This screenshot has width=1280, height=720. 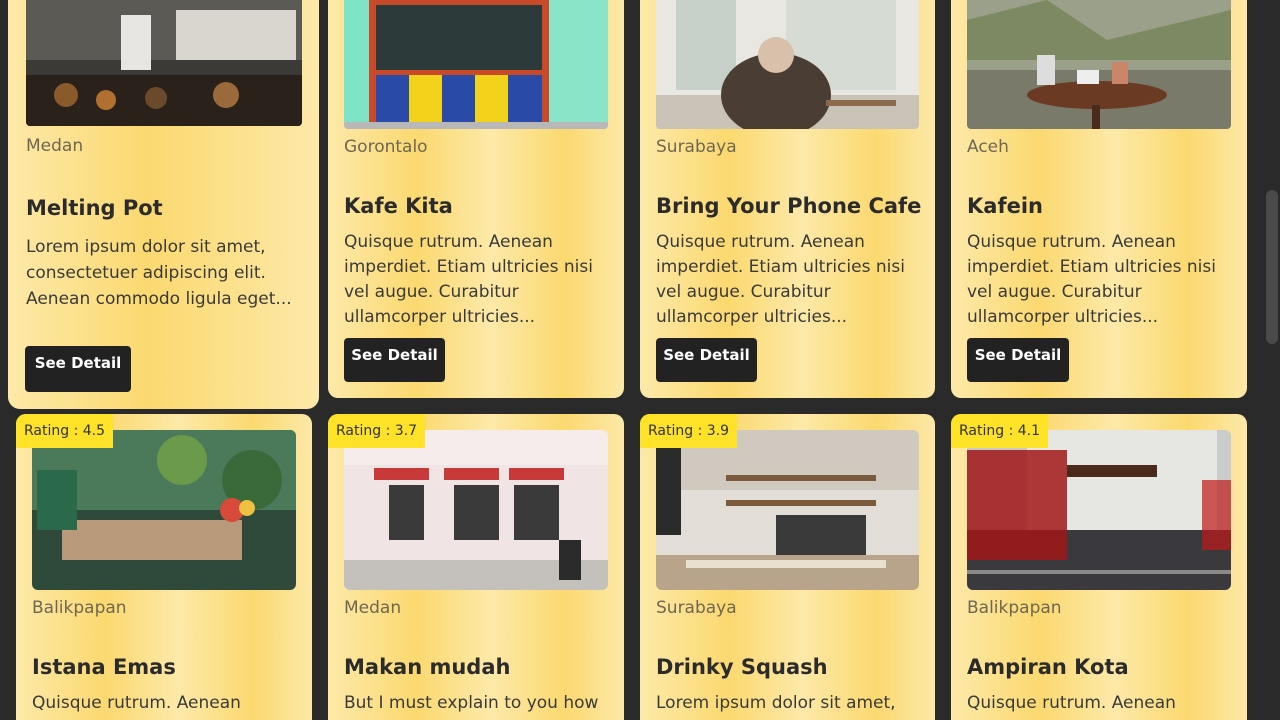 What do you see at coordinates (1048, 667) in the screenshot?
I see `cafe-name: Ampiran Kota` at bounding box center [1048, 667].